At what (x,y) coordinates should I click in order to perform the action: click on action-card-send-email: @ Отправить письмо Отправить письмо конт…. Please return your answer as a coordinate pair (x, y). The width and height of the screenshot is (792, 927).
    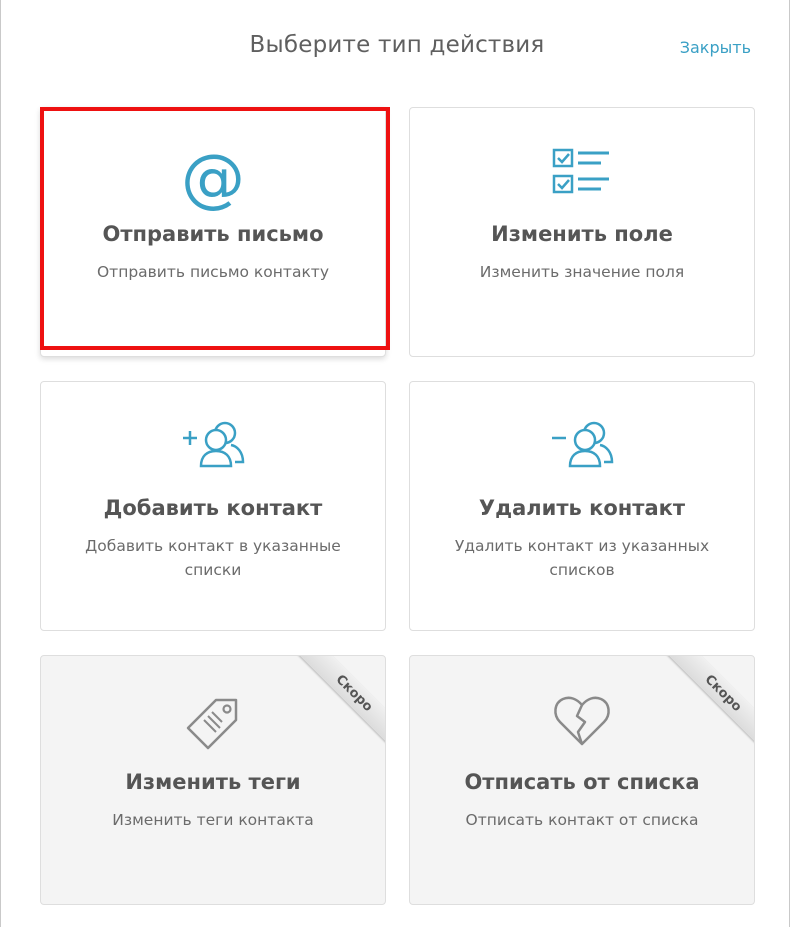
    Looking at the image, I should click on (213, 232).